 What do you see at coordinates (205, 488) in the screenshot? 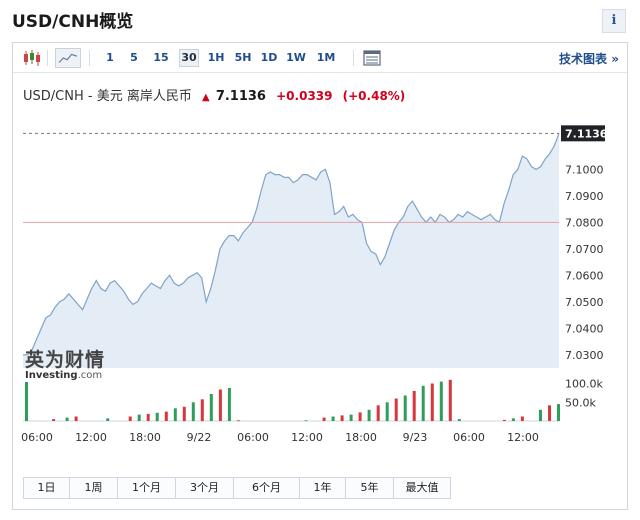
I see `range-button: 3个月` at bounding box center [205, 488].